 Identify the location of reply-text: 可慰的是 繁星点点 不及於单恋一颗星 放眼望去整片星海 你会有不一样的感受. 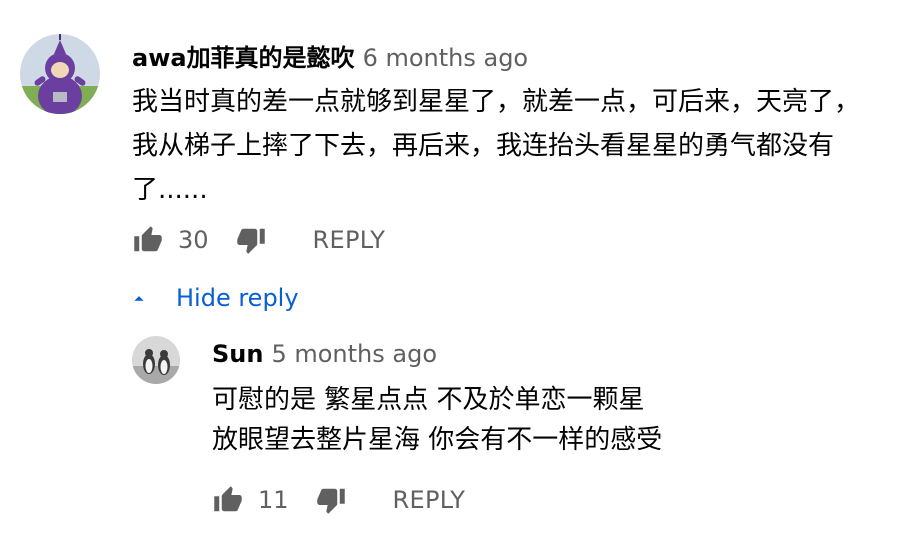
(437, 420).